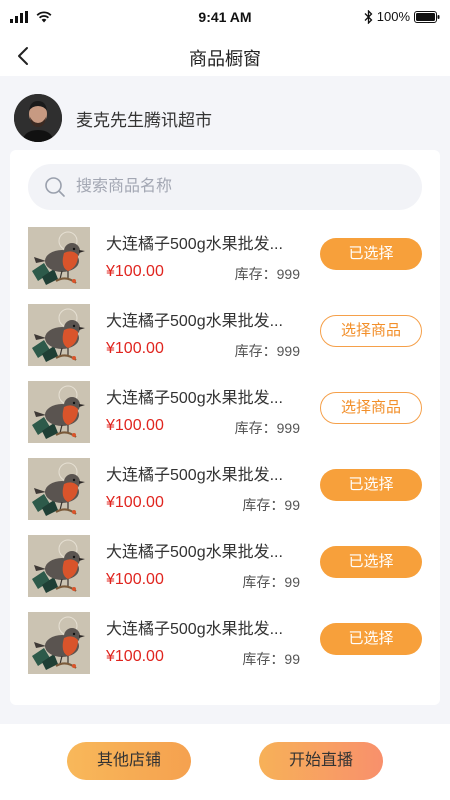 The image size is (450, 800). What do you see at coordinates (129, 761) in the screenshot?
I see `other-shops-button: 其他店铺` at bounding box center [129, 761].